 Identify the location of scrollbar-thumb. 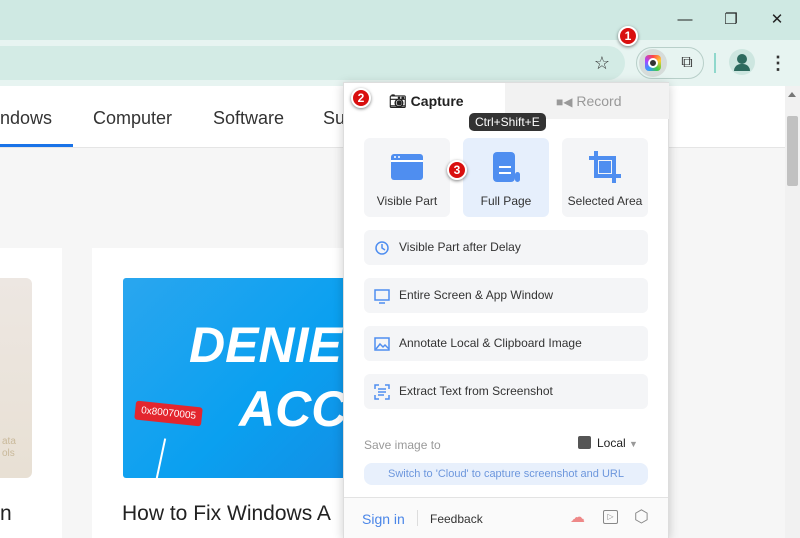
(792, 151).